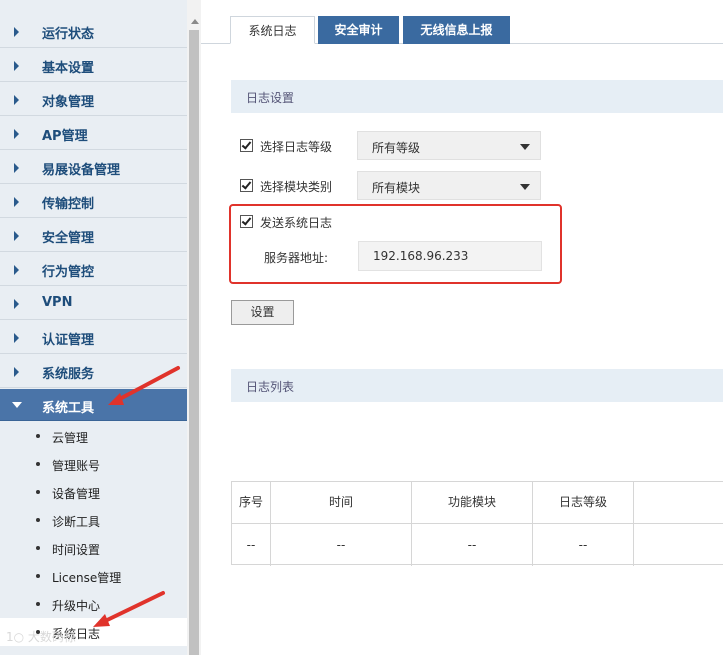  Describe the element at coordinates (70, 438) in the screenshot. I see `sidebar-subitem-label: 云管理` at that location.